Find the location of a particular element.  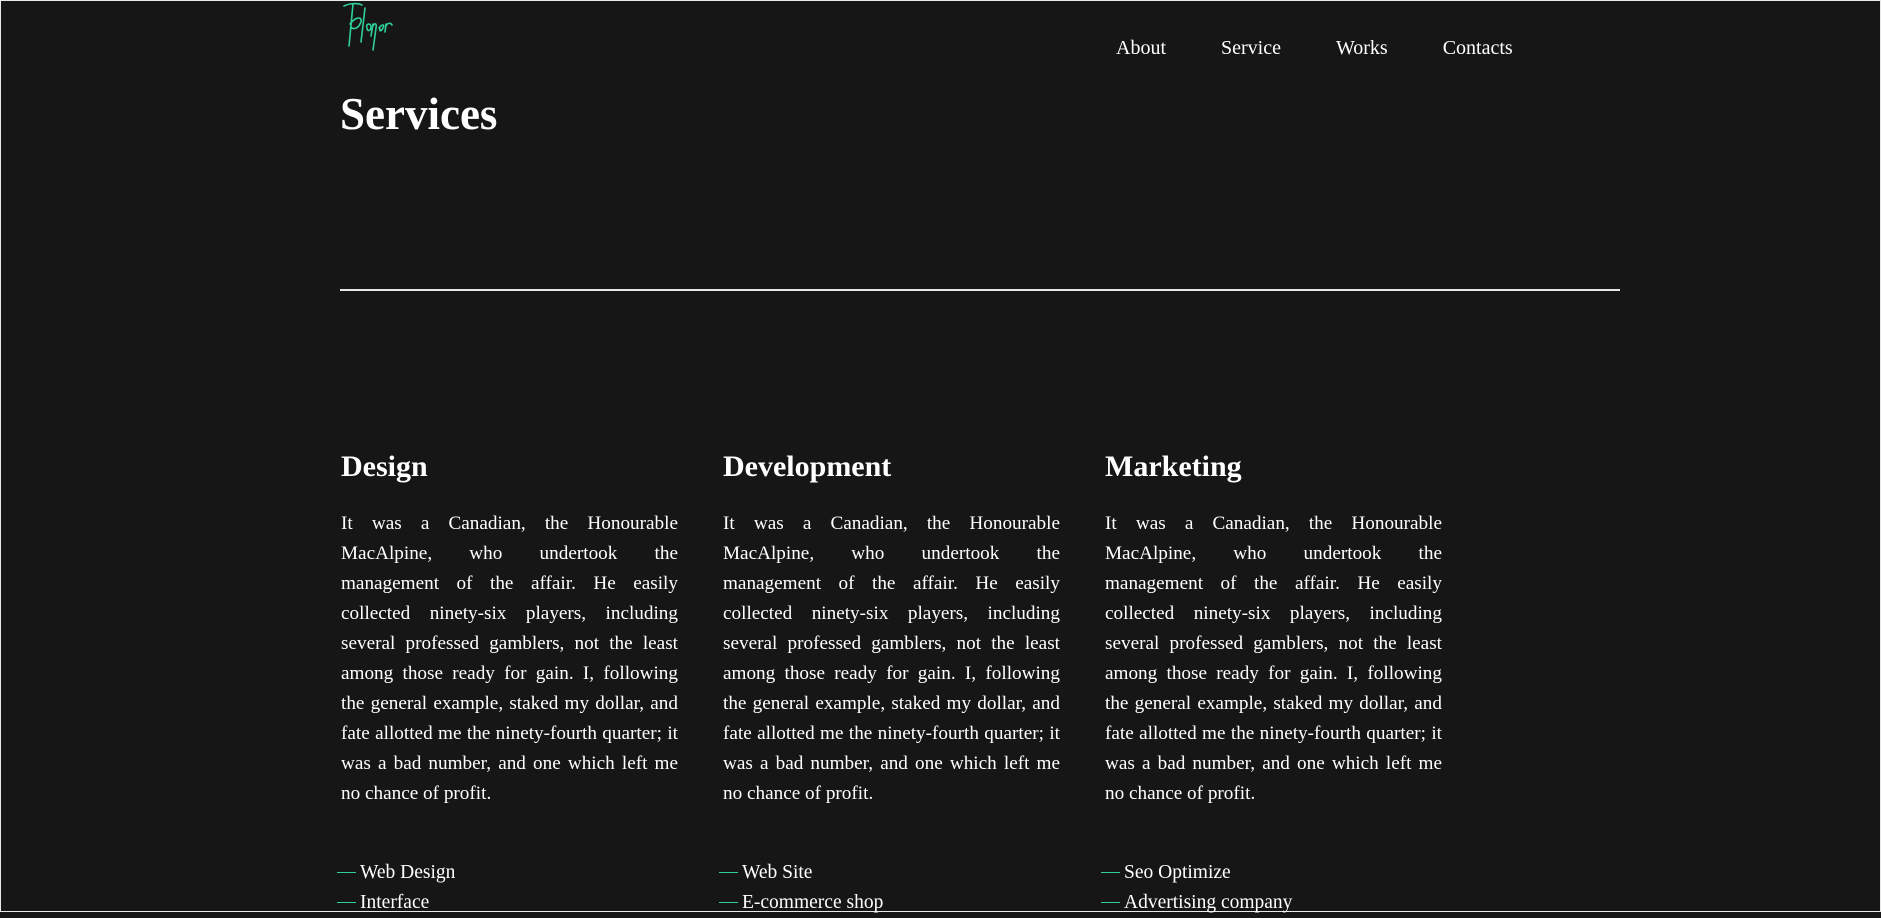

list-item-label: Web Site is located at coordinates (777, 872).